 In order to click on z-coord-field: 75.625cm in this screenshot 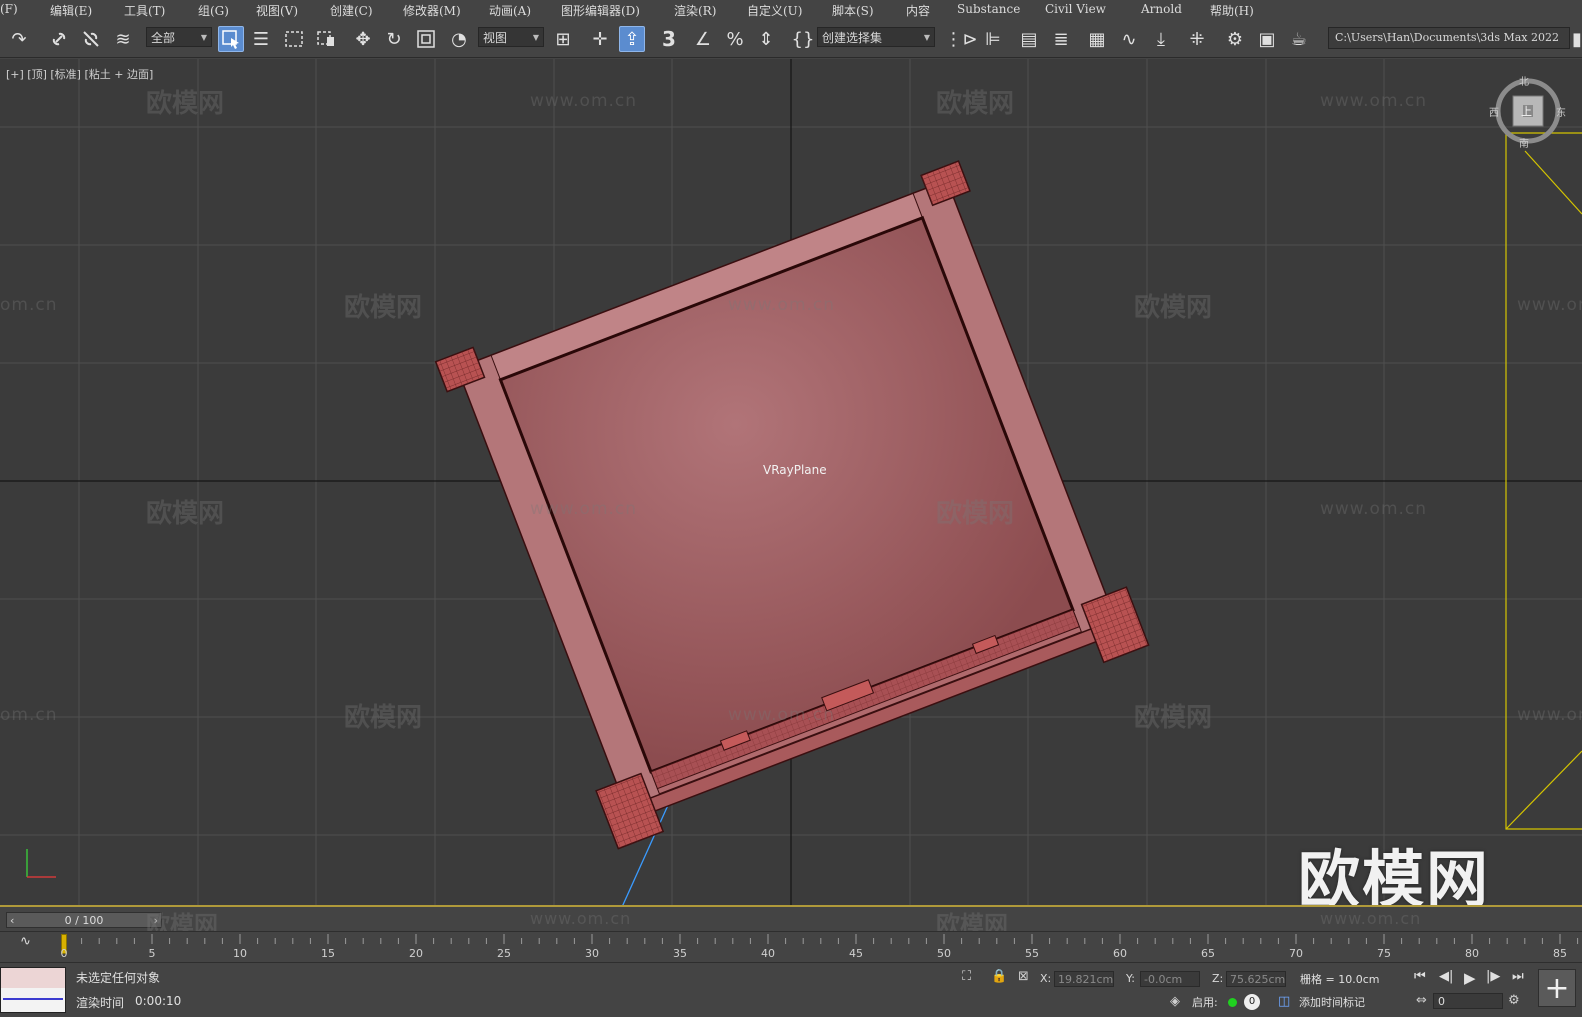, I will do `click(1256, 979)`.